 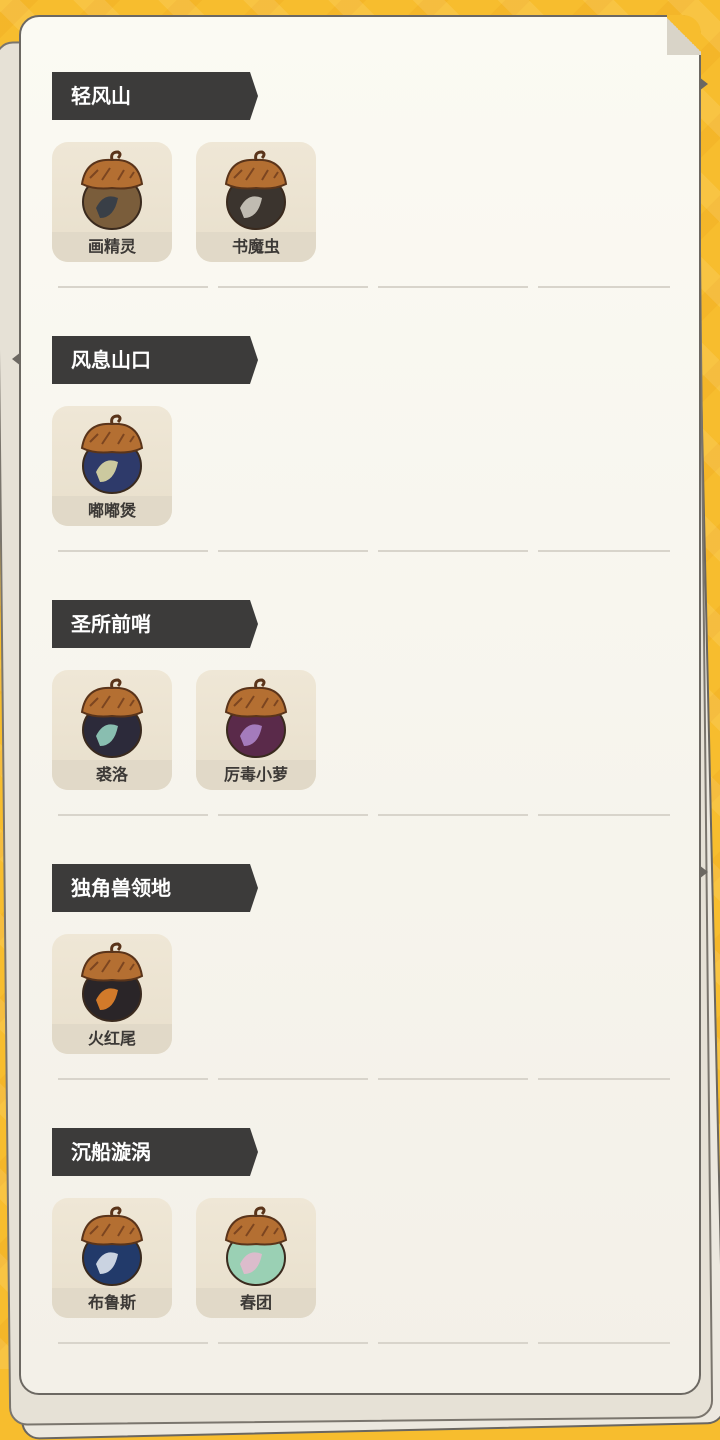 I want to click on creature-name: 书魔虫, so click(x=256, y=247).